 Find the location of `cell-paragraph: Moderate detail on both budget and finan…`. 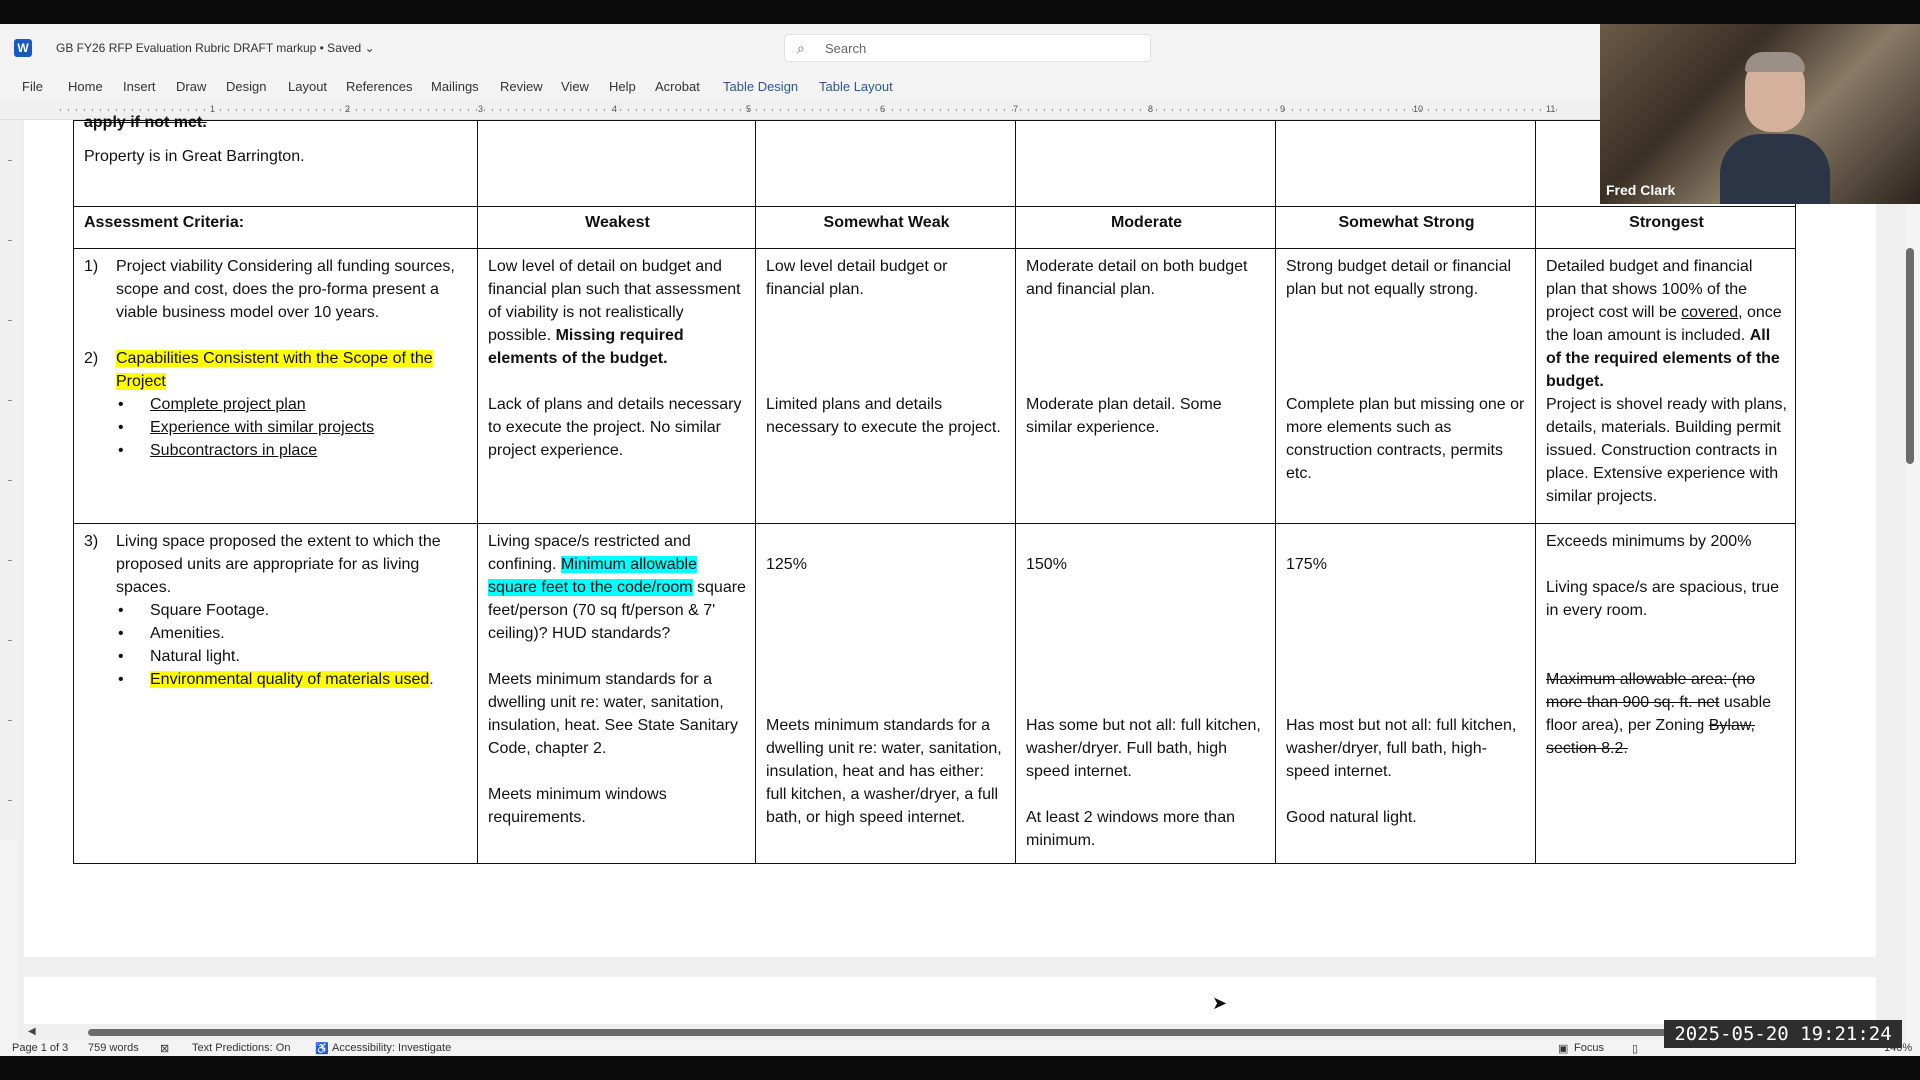

cell-paragraph: Moderate detail on both budget and finan… is located at coordinates (1137, 278).